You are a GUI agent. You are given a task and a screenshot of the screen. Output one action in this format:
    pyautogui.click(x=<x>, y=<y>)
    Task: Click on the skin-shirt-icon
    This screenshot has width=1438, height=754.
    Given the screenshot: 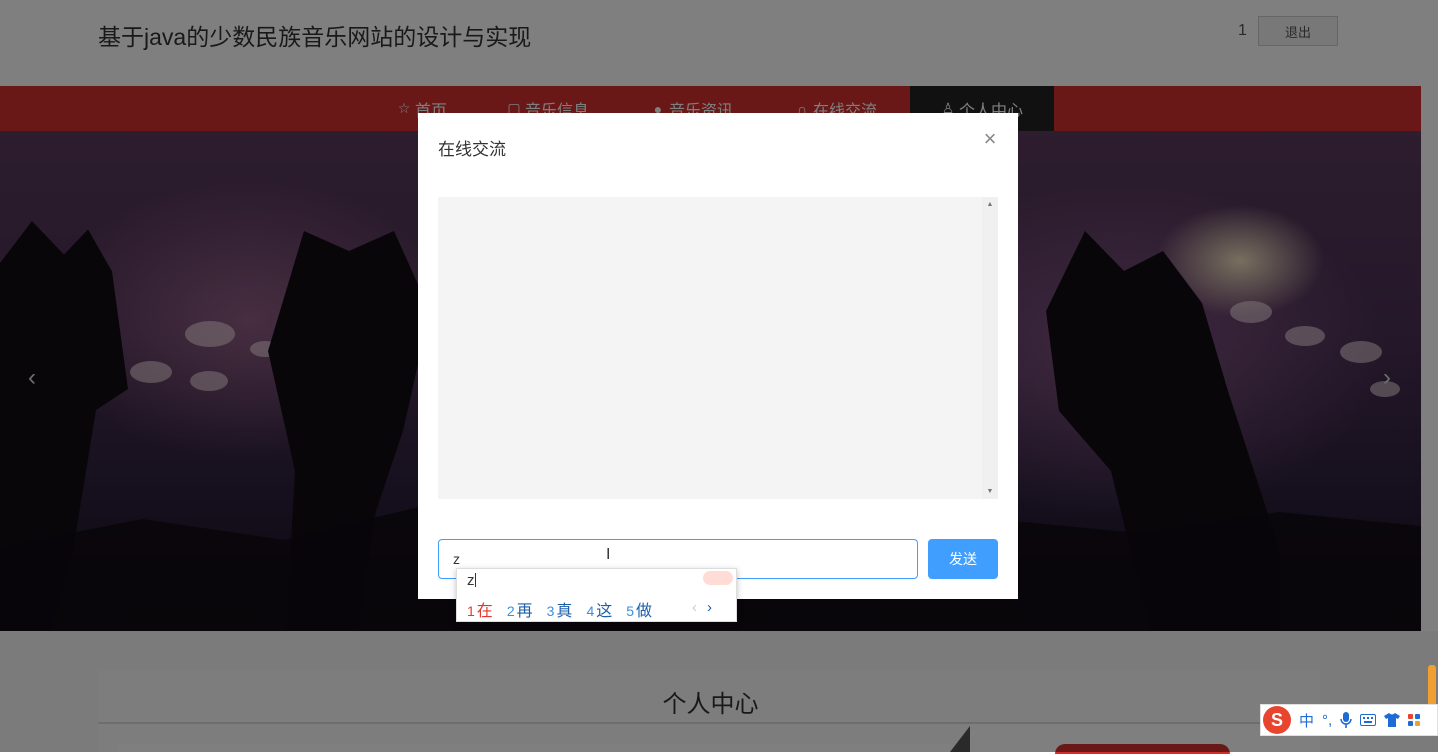 What is the action you would take?
    pyautogui.click(x=1392, y=720)
    